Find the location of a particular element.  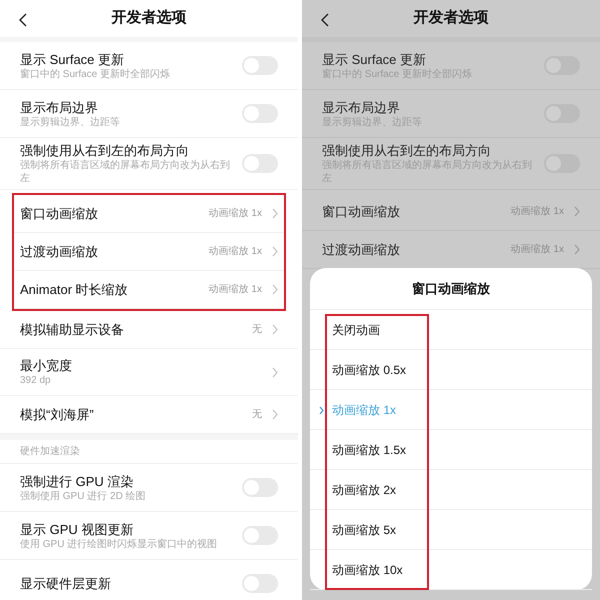

setting-description: 强制将所有语言区域的屏幕布局方向改为从右到左 is located at coordinates (125, 172).